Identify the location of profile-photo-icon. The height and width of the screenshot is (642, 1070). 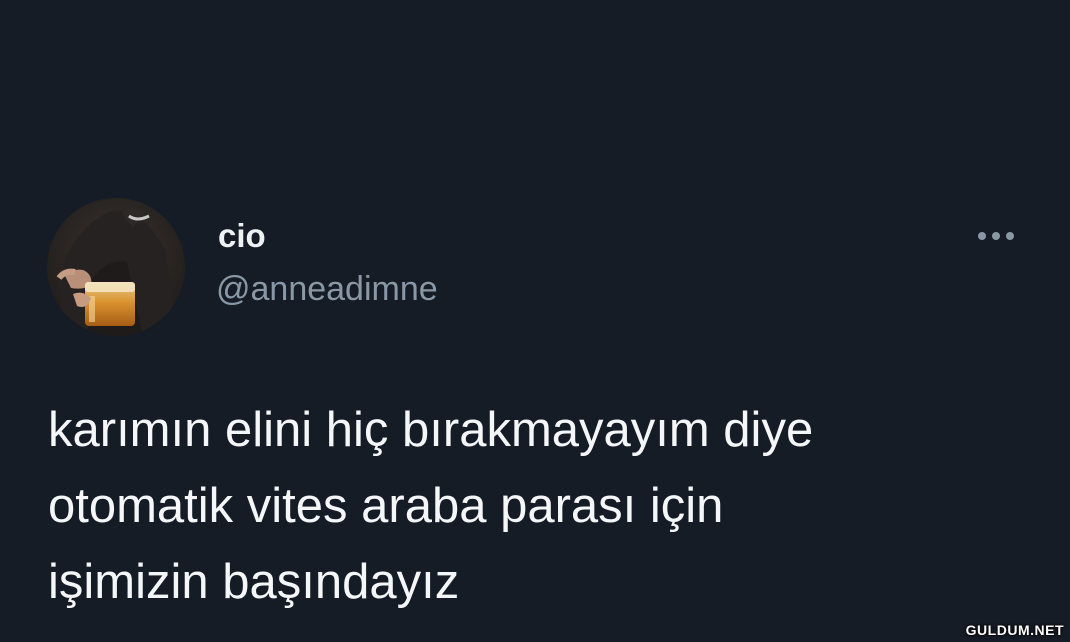
(116, 267).